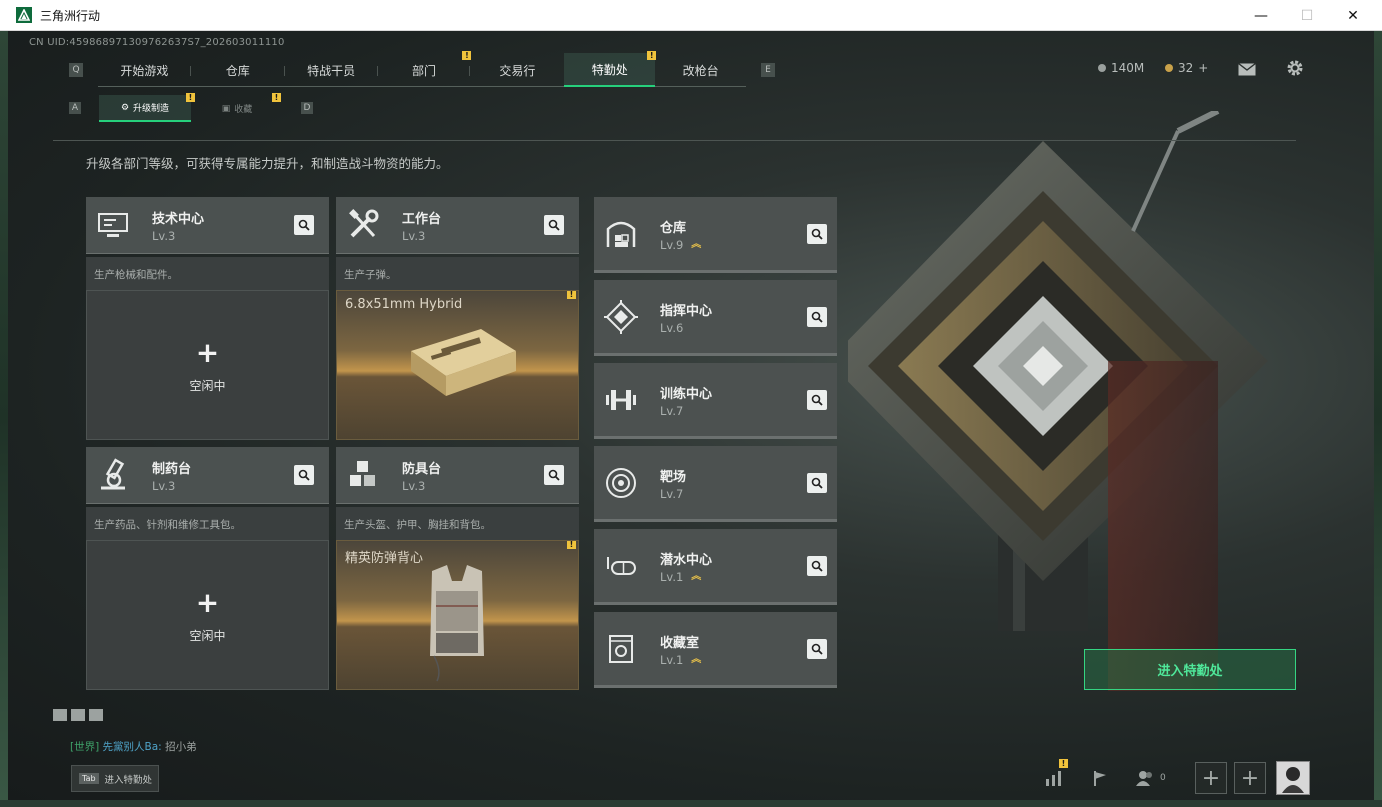  Describe the element at coordinates (207, 475) in the screenshot. I see `workstation-pharmacy: 制药台 Lv.3` at that location.